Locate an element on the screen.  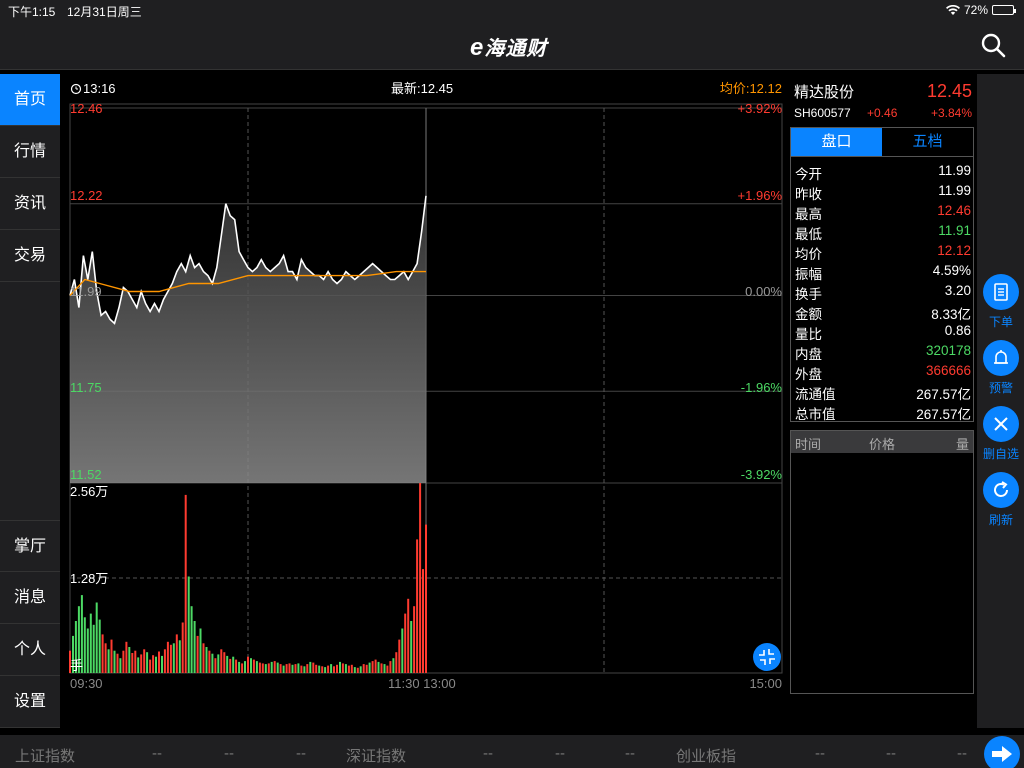
ticker-cy-label: 创业板指 is located at coordinates (706, 756).